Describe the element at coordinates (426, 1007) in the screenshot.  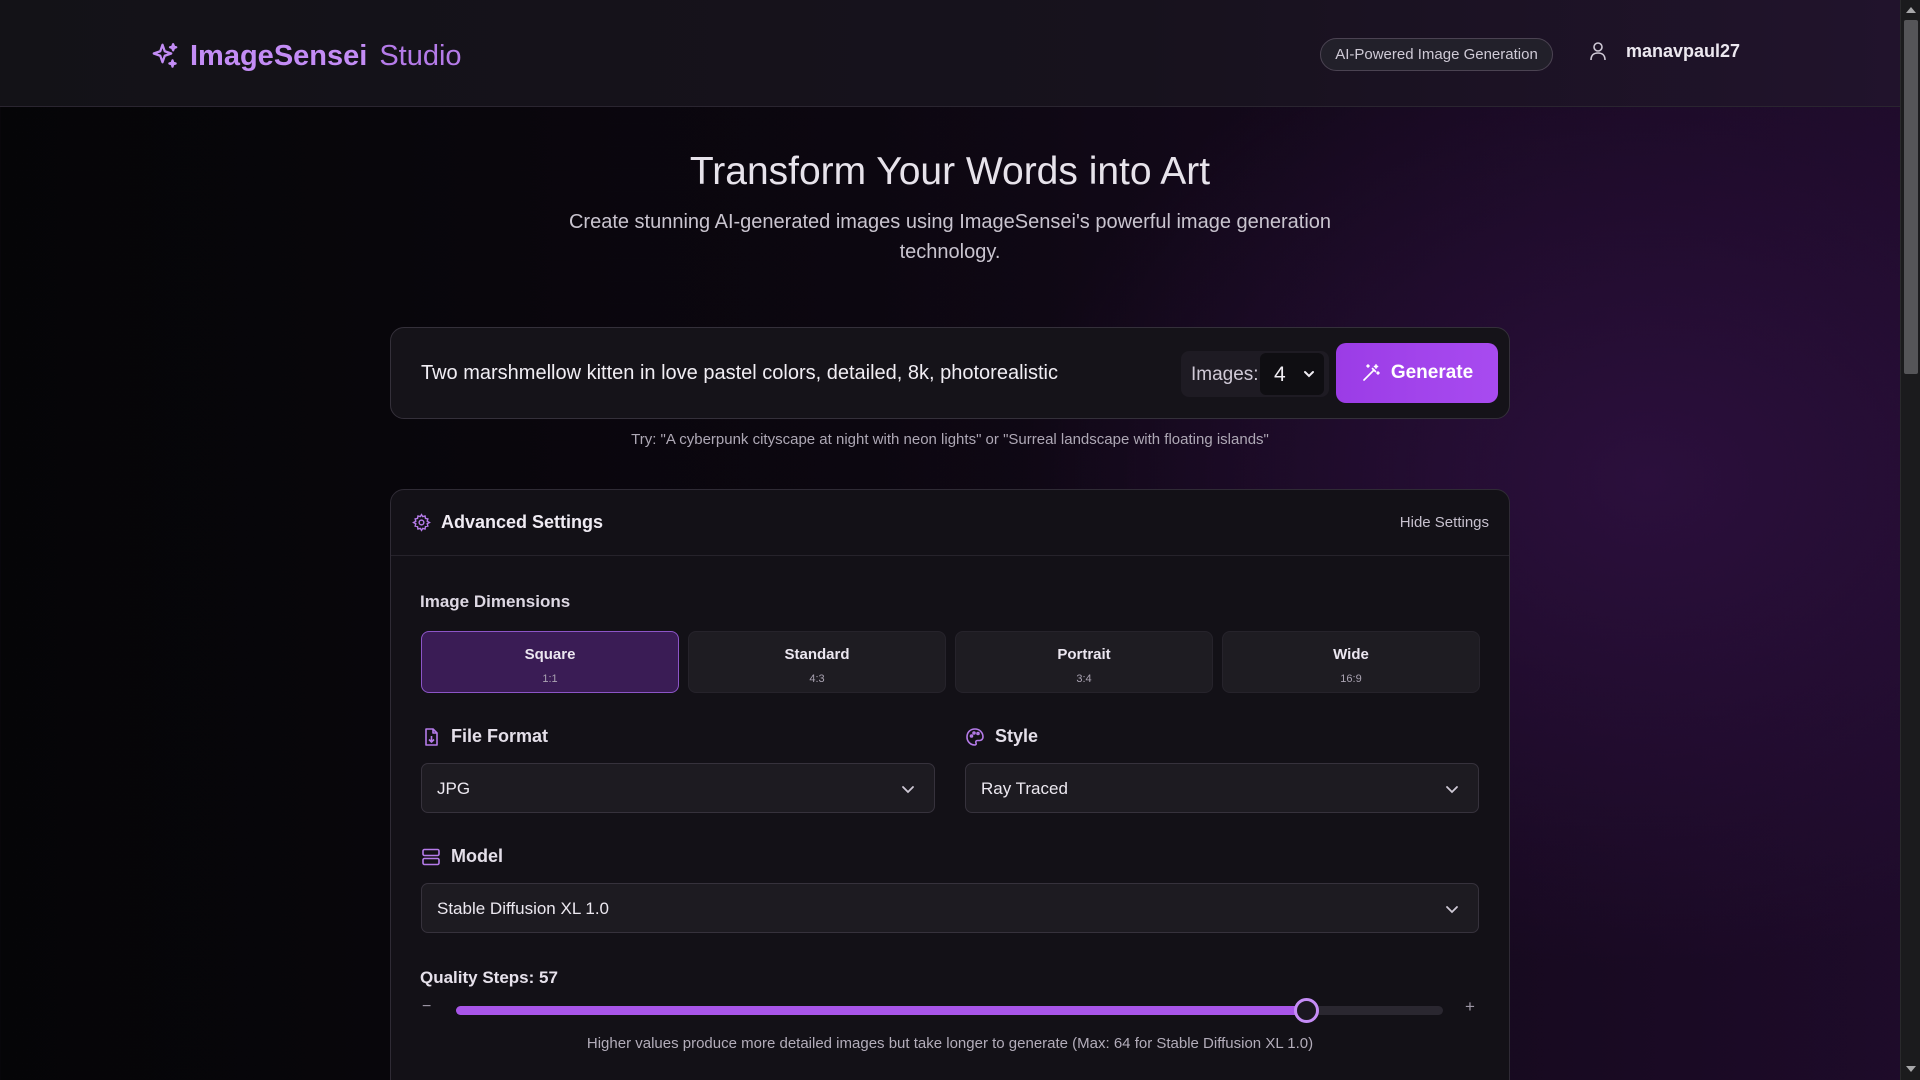
I see `quality-decrease-button: −` at that location.